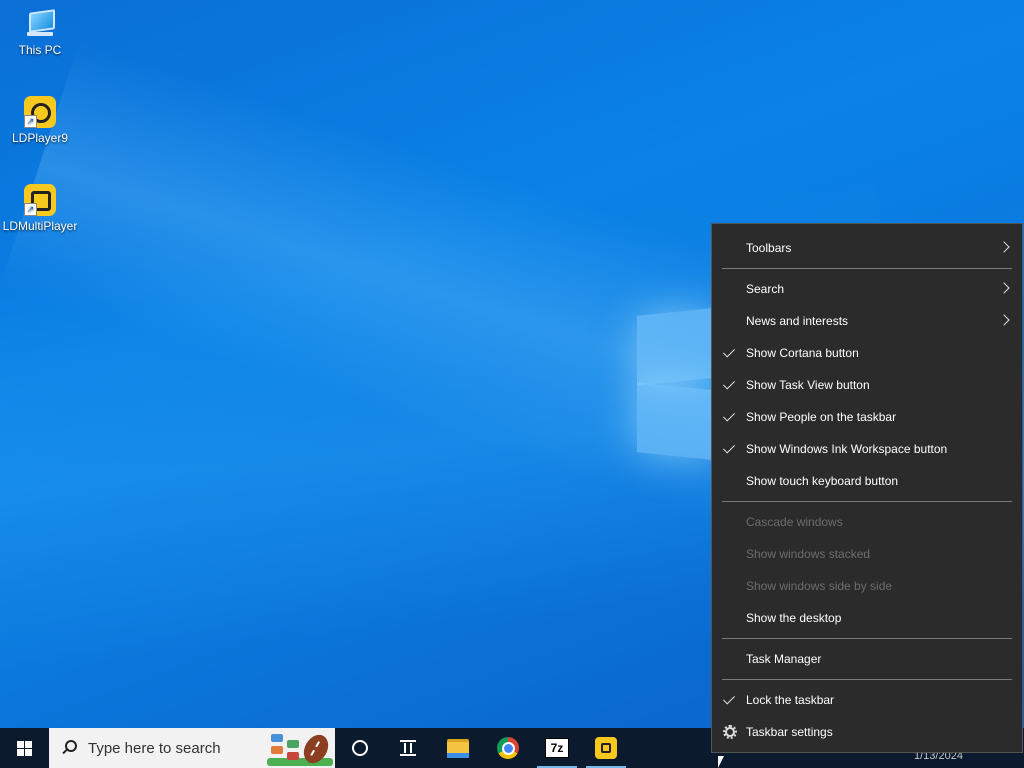 The height and width of the screenshot is (768, 1024). Describe the element at coordinates (819, 586) in the screenshot. I see `menu-item-label: Show windows side by side` at that location.